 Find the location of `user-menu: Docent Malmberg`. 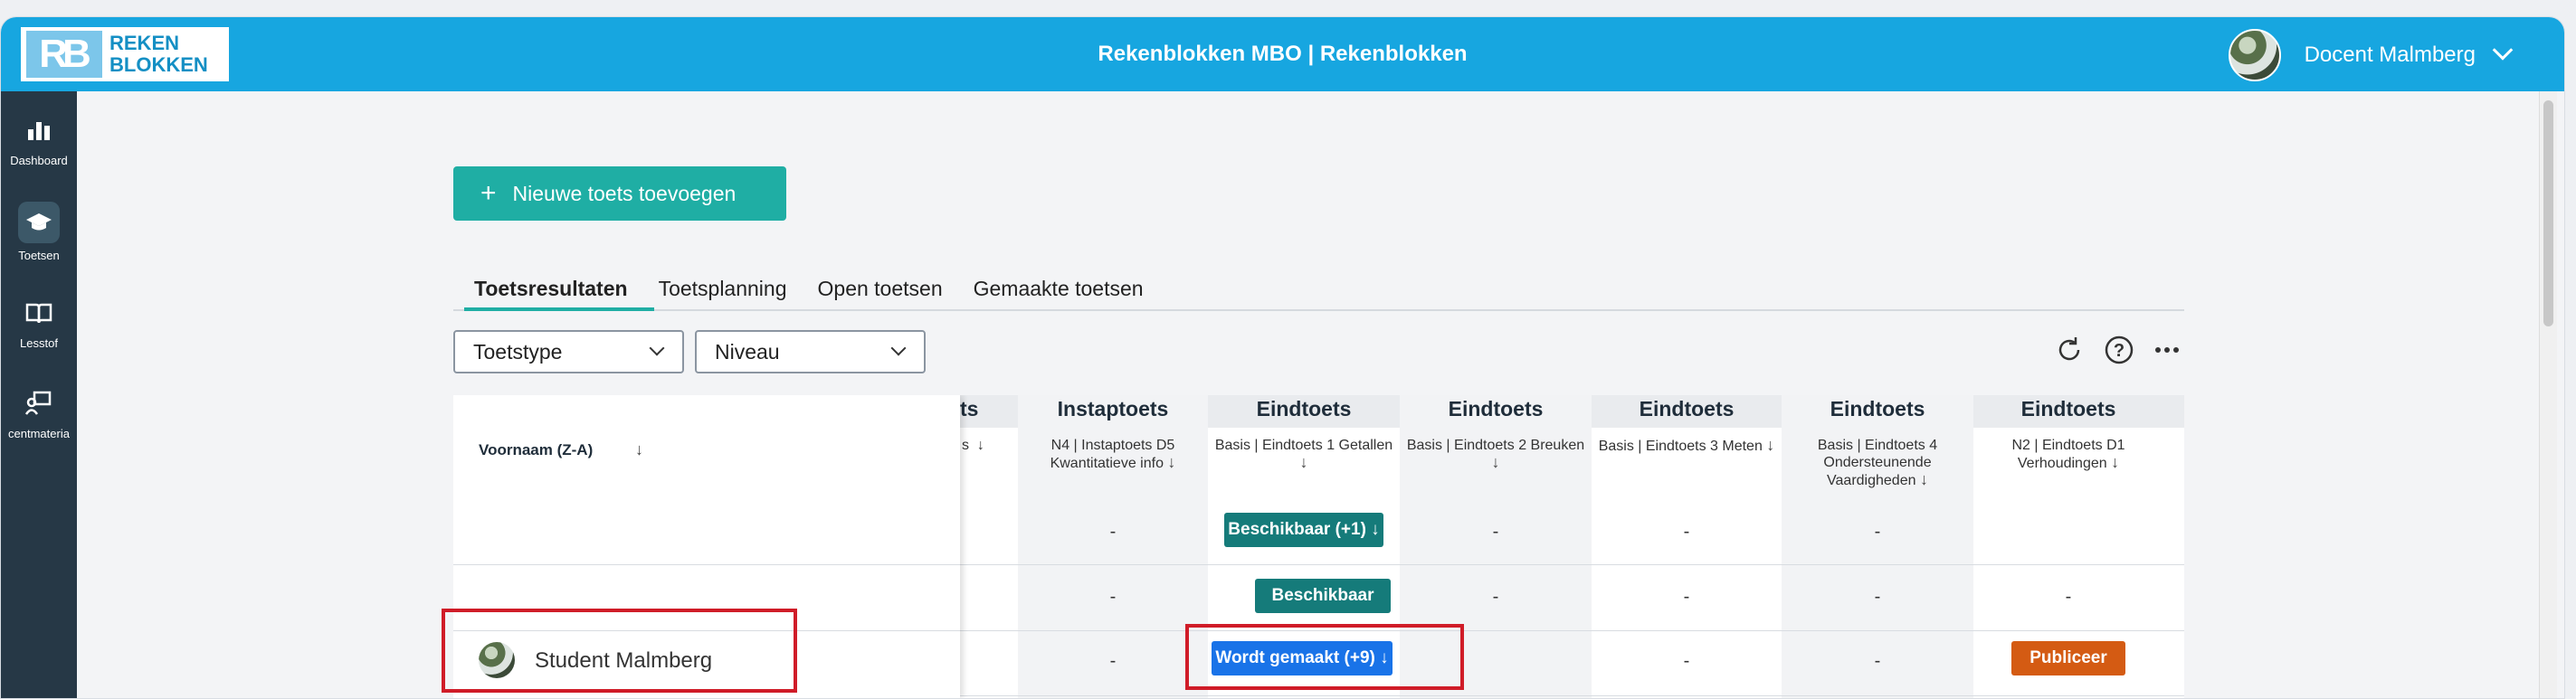

user-menu: Docent Malmberg is located at coordinates (2371, 55).